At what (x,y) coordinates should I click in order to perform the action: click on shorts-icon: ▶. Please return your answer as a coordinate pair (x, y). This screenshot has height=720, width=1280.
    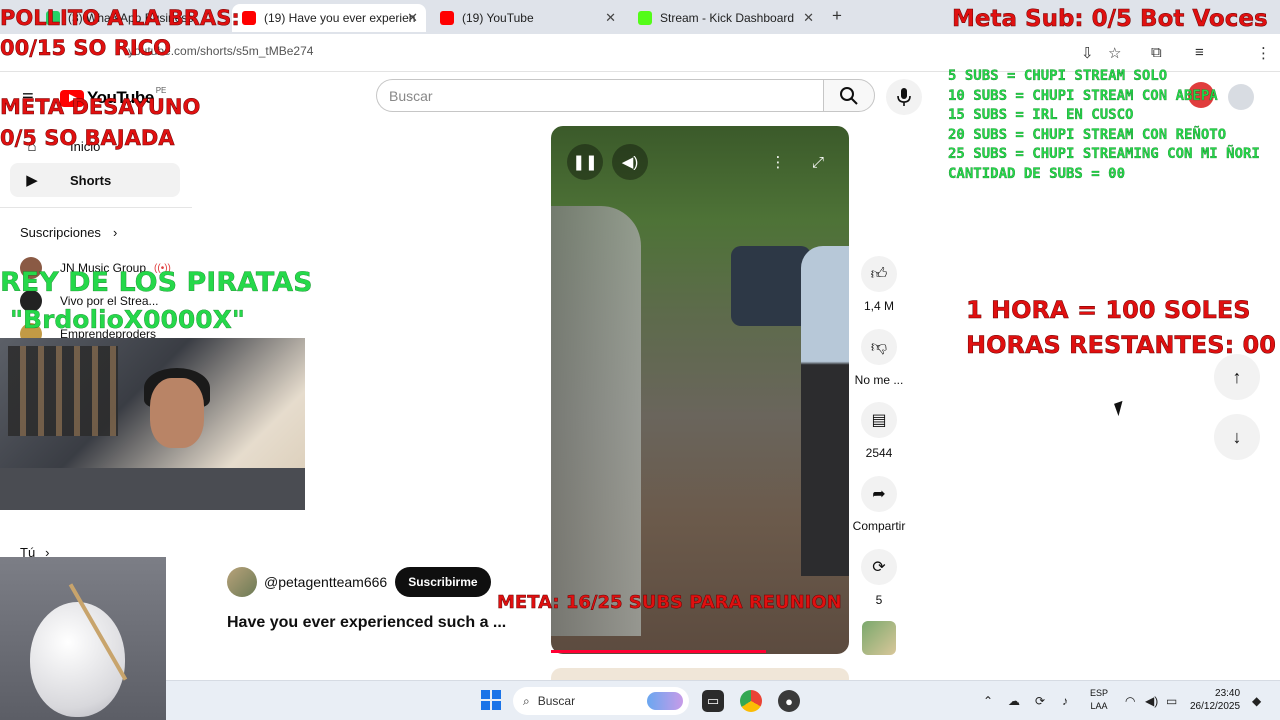
    Looking at the image, I should click on (32, 180).